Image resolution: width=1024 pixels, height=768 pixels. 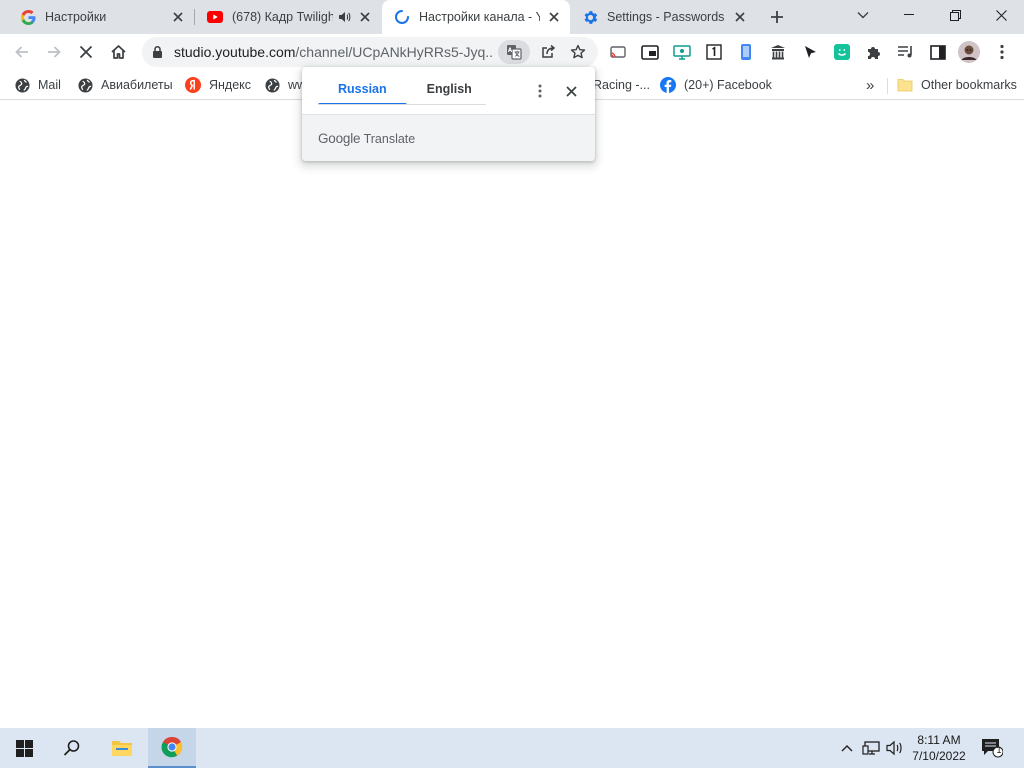 I want to click on url-host: studio.youtube.com, so click(x=235, y=52).